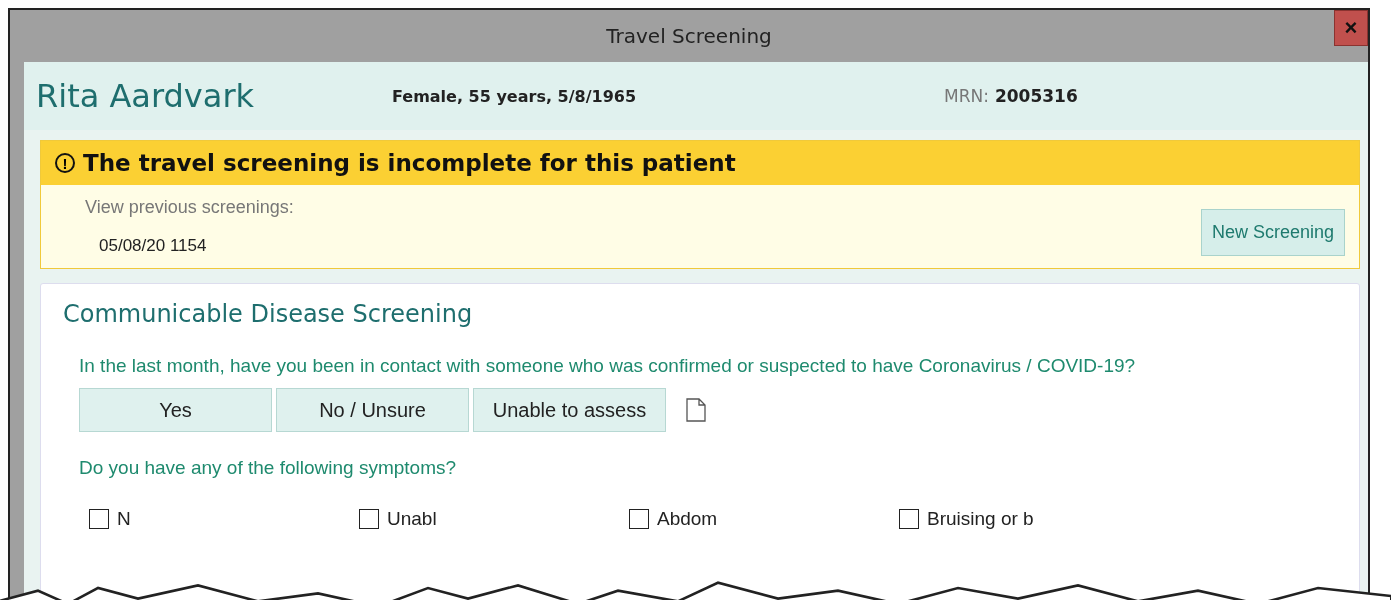  Describe the element at coordinates (966, 96) in the screenshot. I see `mrn-label: MRN:` at that location.